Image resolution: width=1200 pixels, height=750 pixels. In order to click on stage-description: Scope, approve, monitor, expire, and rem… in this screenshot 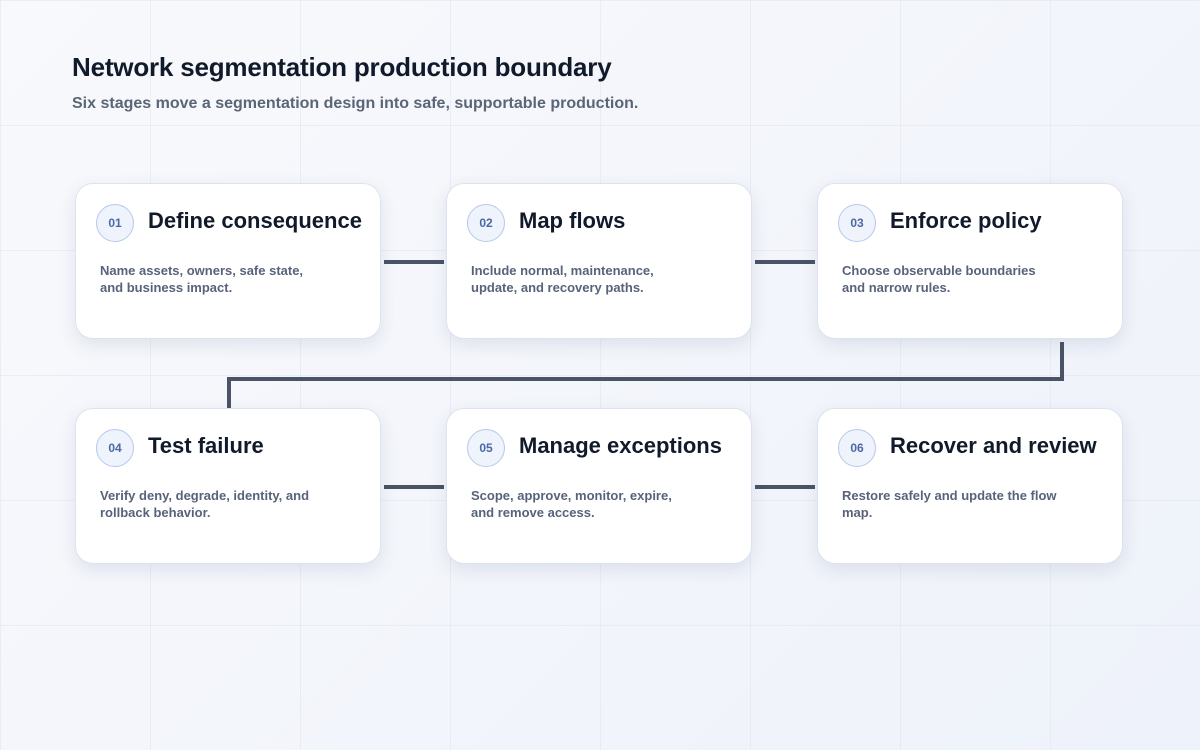, I will do `click(571, 504)`.